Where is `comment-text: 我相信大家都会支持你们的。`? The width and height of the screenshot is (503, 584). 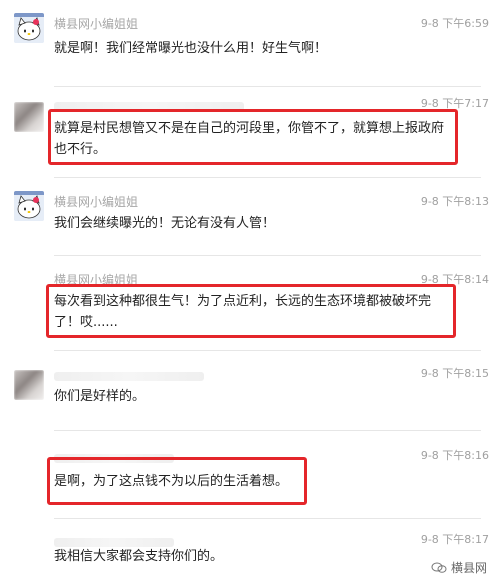 comment-text: 我相信大家都会支持你们的。 is located at coordinates (139, 556).